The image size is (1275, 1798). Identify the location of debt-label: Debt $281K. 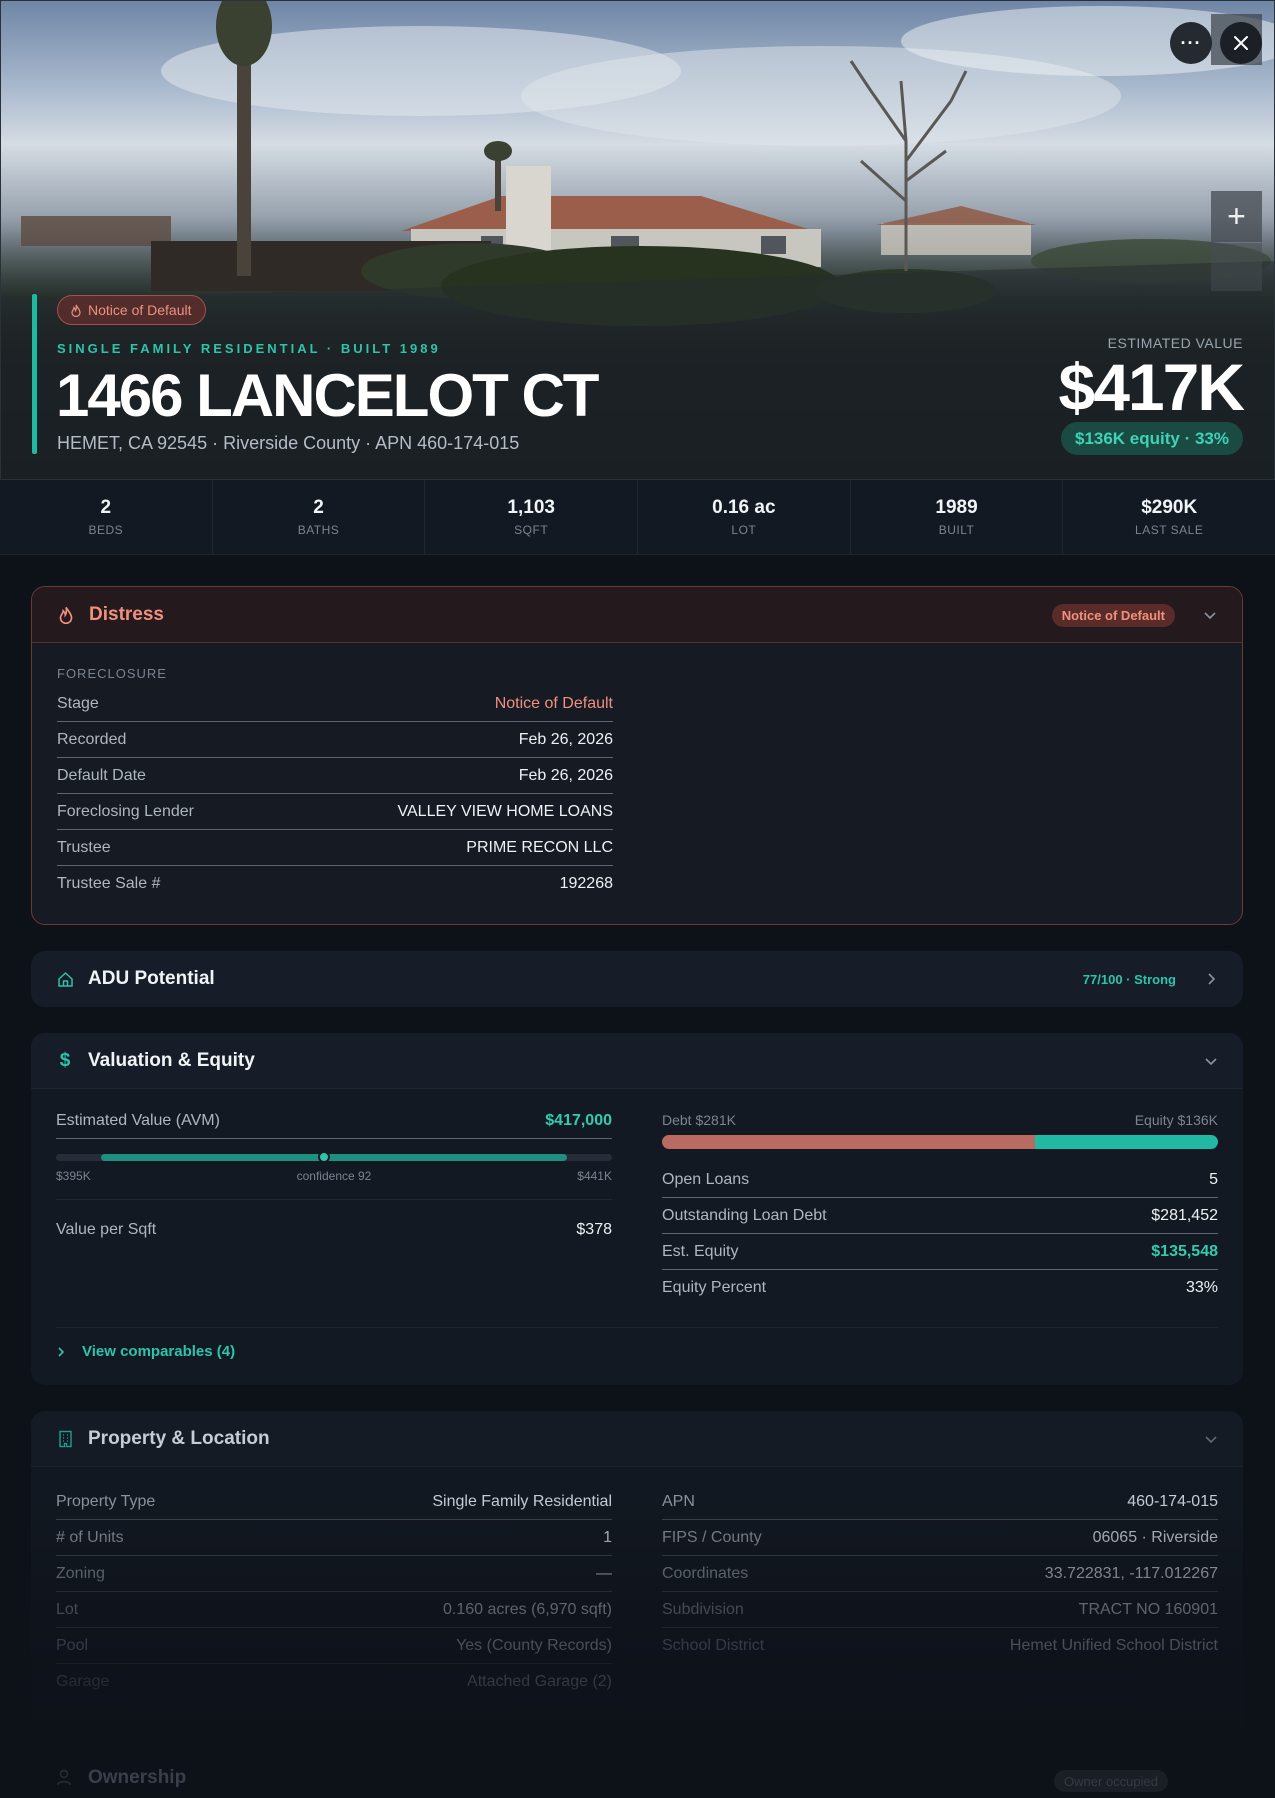
(699, 1120).